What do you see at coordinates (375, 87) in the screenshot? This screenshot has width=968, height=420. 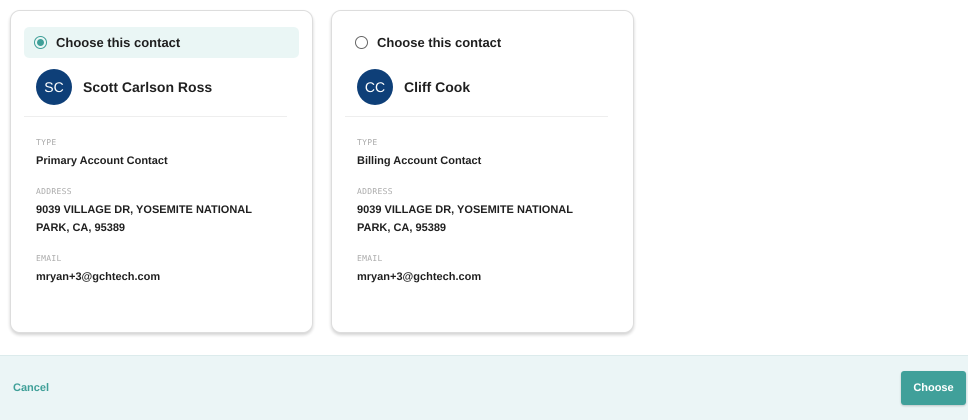 I see `avatar: CC` at bounding box center [375, 87].